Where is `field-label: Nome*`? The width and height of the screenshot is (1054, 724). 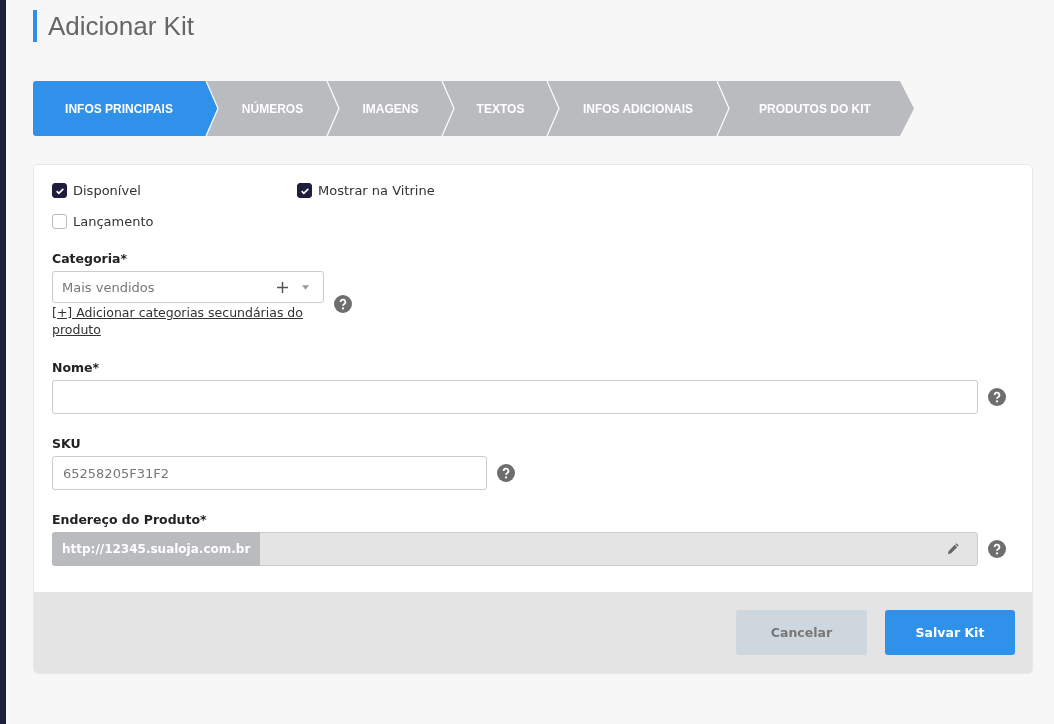
field-label: Nome* is located at coordinates (76, 367).